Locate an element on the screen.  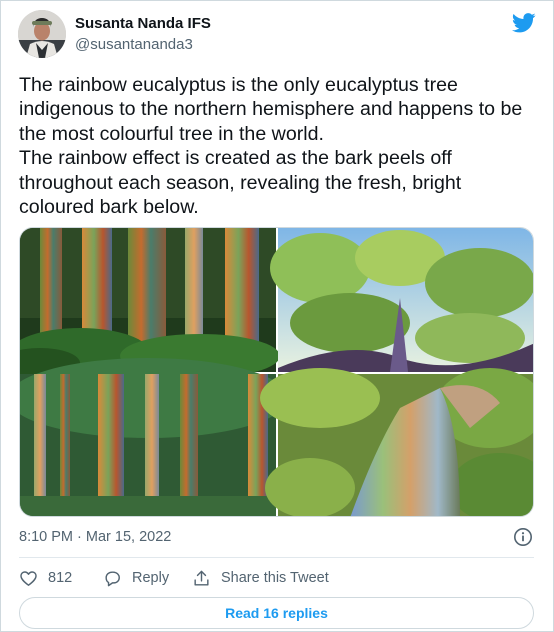
reply-label: Reply is located at coordinates (151, 578).